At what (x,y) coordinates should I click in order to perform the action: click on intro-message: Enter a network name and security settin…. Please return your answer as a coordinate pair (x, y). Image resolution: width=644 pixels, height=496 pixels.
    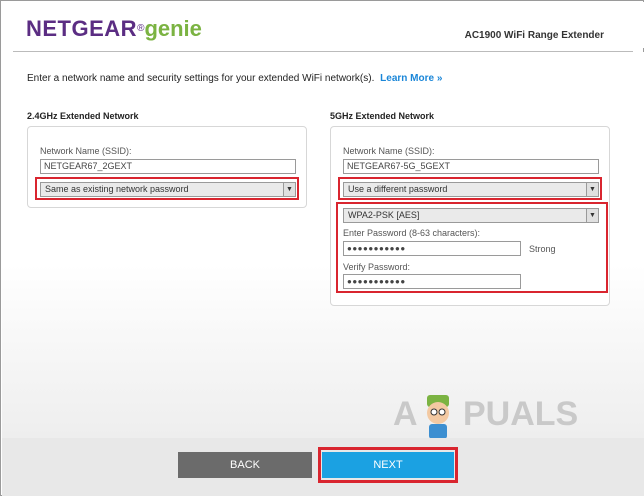
    Looking at the image, I should click on (201, 78).